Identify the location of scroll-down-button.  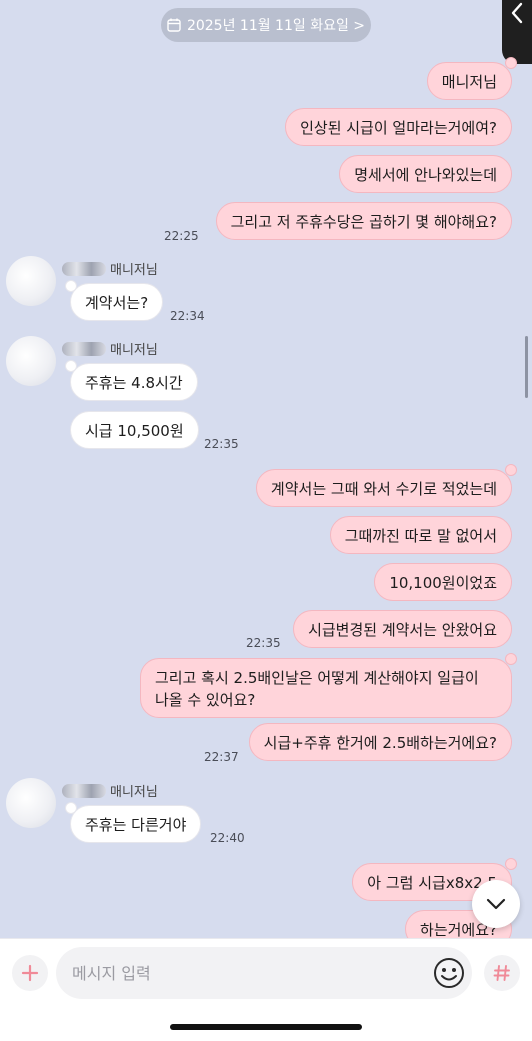
(496, 904).